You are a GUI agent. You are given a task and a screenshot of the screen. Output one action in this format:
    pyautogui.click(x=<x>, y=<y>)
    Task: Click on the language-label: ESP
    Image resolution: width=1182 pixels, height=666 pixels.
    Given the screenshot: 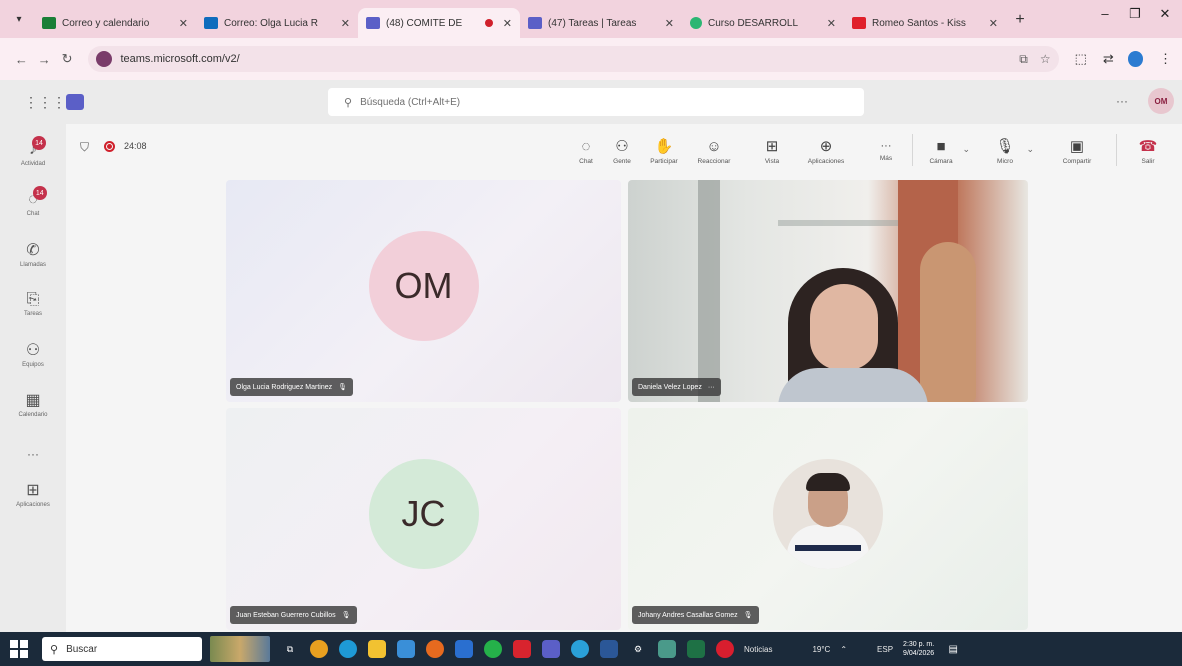 What is the action you would take?
    pyautogui.click(x=885, y=649)
    